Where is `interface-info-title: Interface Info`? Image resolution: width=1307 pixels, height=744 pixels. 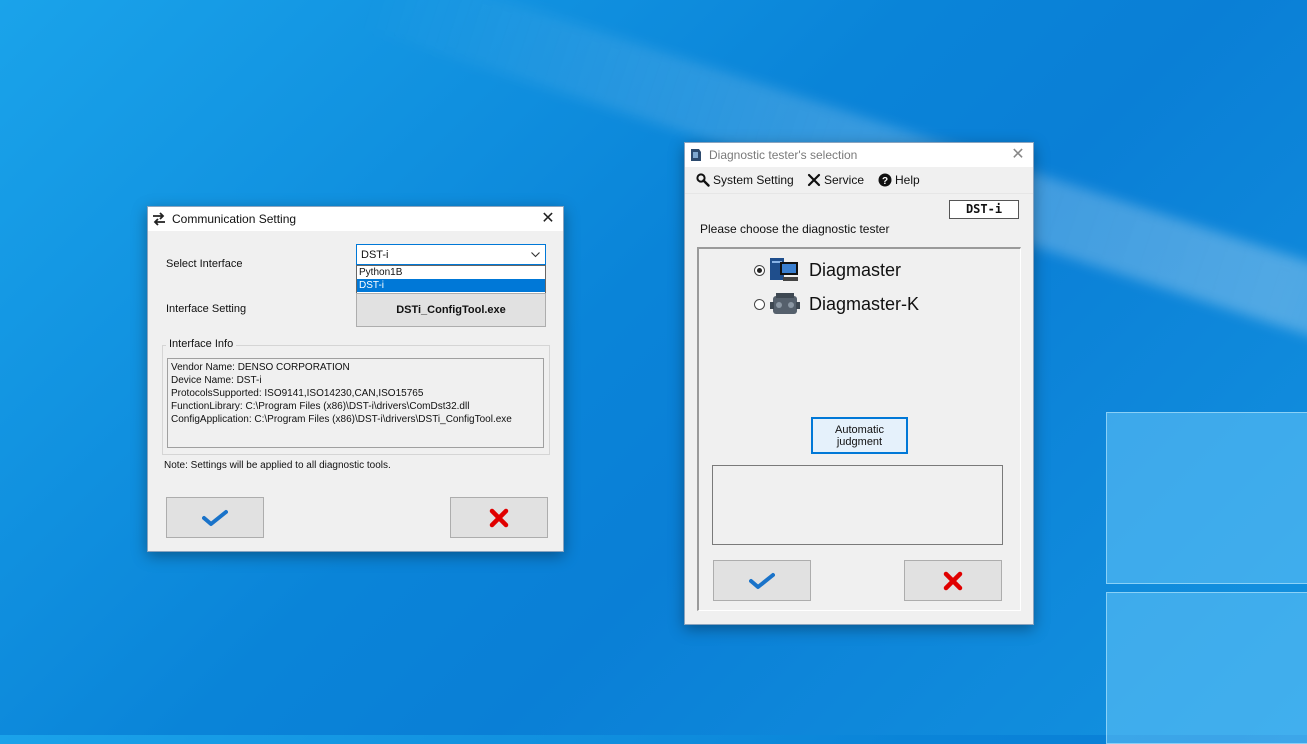
interface-info-title: Interface Info is located at coordinates (201, 344).